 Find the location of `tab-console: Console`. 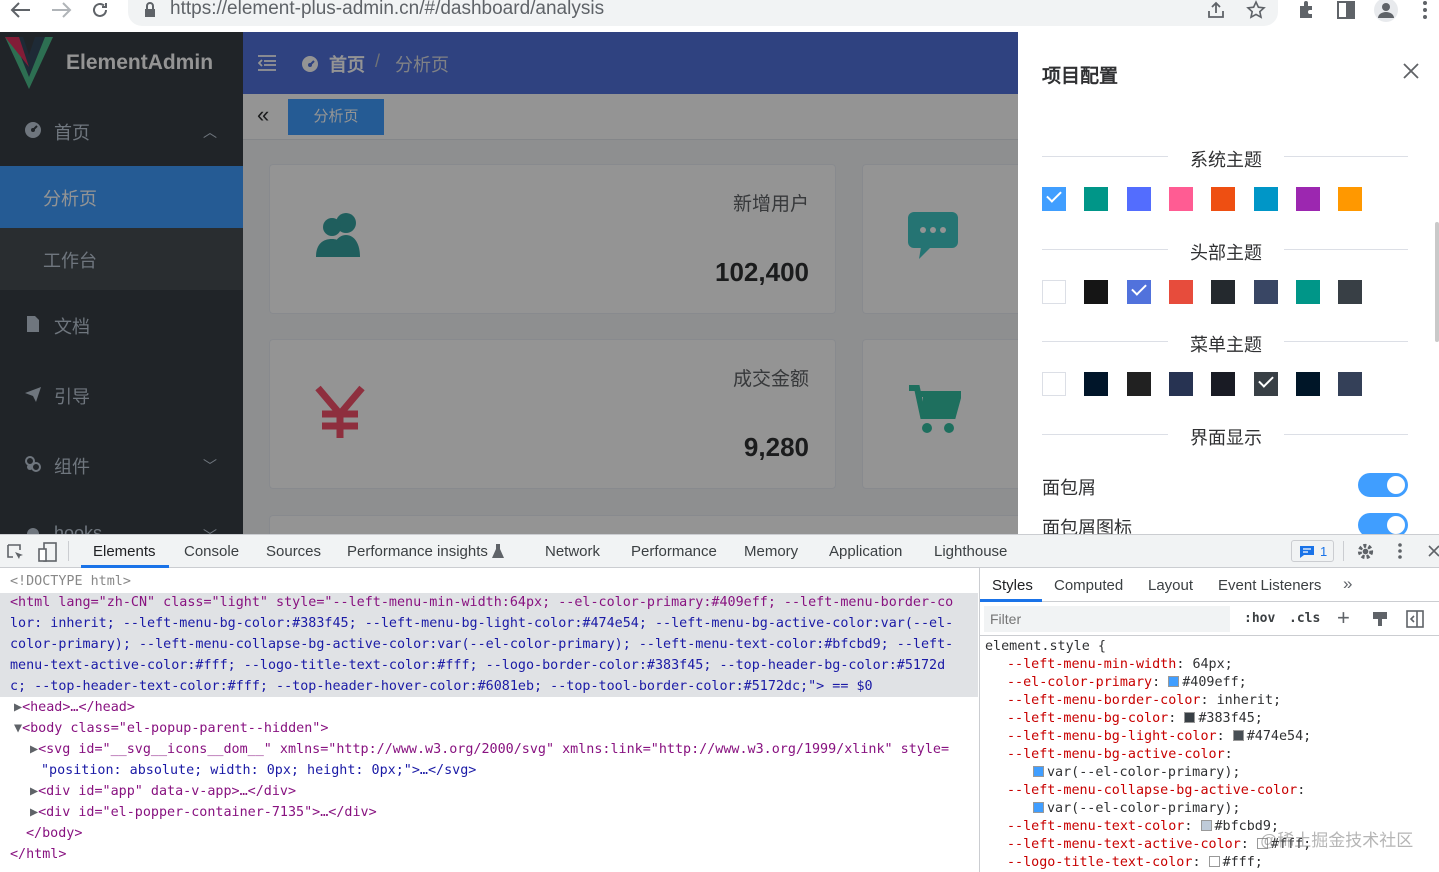

tab-console: Console is located at coordinates (211, 551).